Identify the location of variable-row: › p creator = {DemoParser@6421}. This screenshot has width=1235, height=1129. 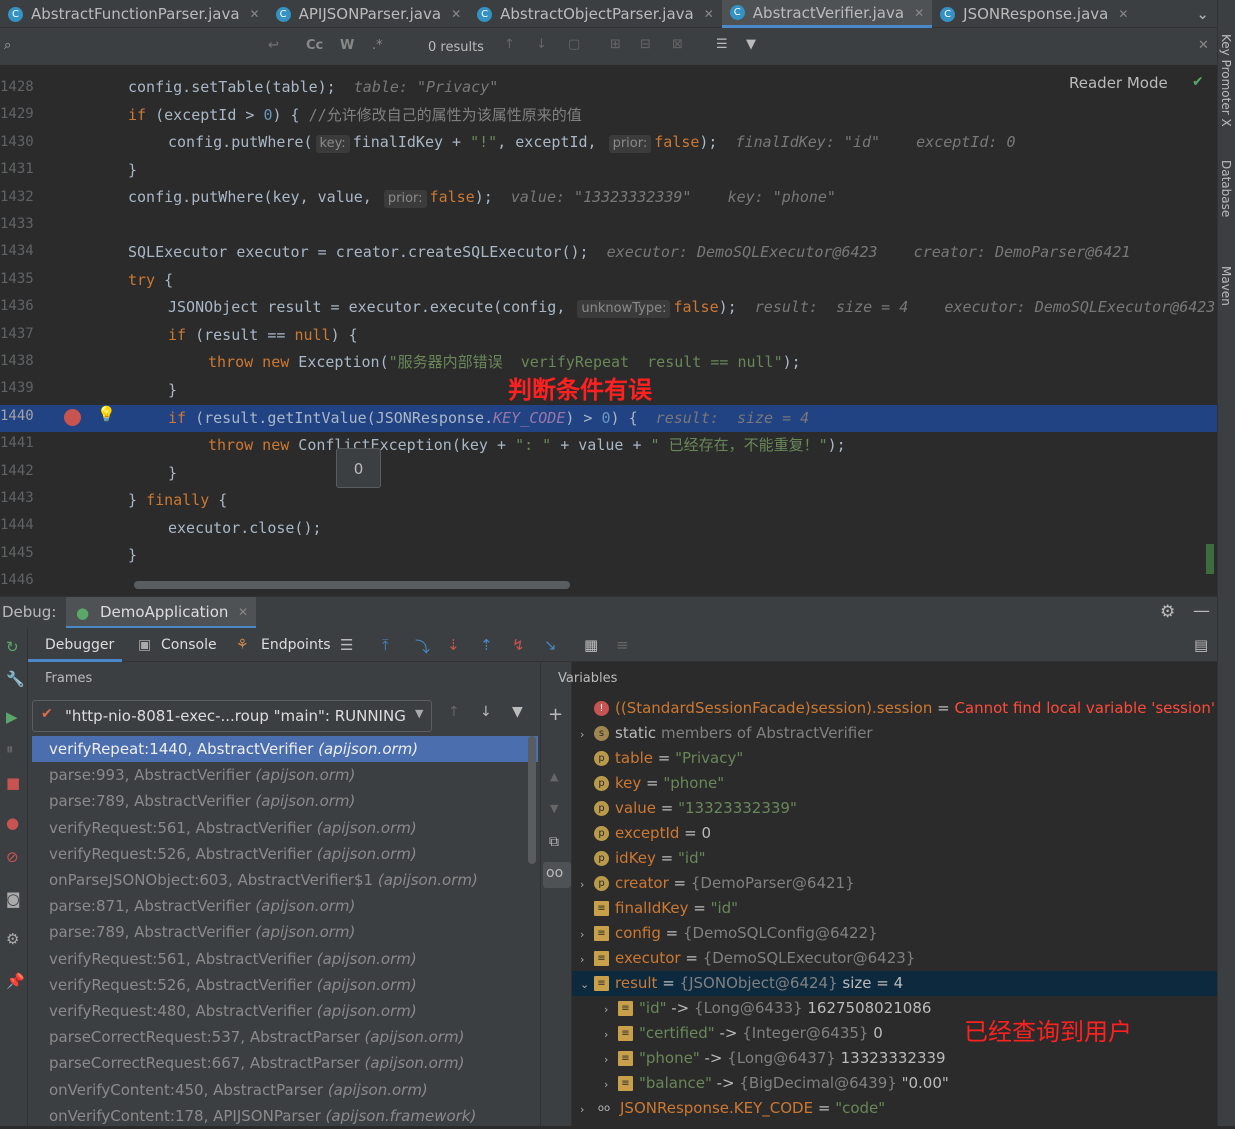
(894, 883).